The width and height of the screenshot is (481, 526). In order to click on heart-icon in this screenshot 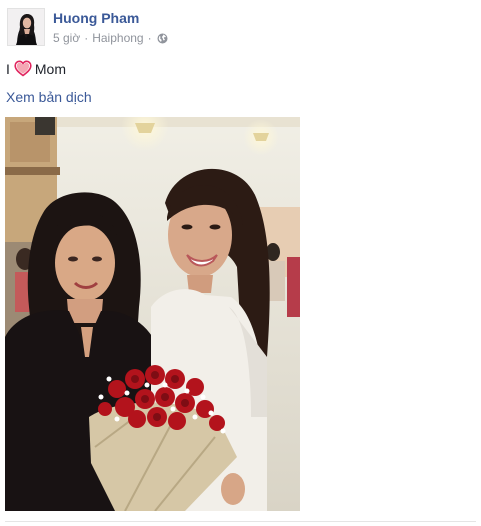, I will do `click(23, 68)`.